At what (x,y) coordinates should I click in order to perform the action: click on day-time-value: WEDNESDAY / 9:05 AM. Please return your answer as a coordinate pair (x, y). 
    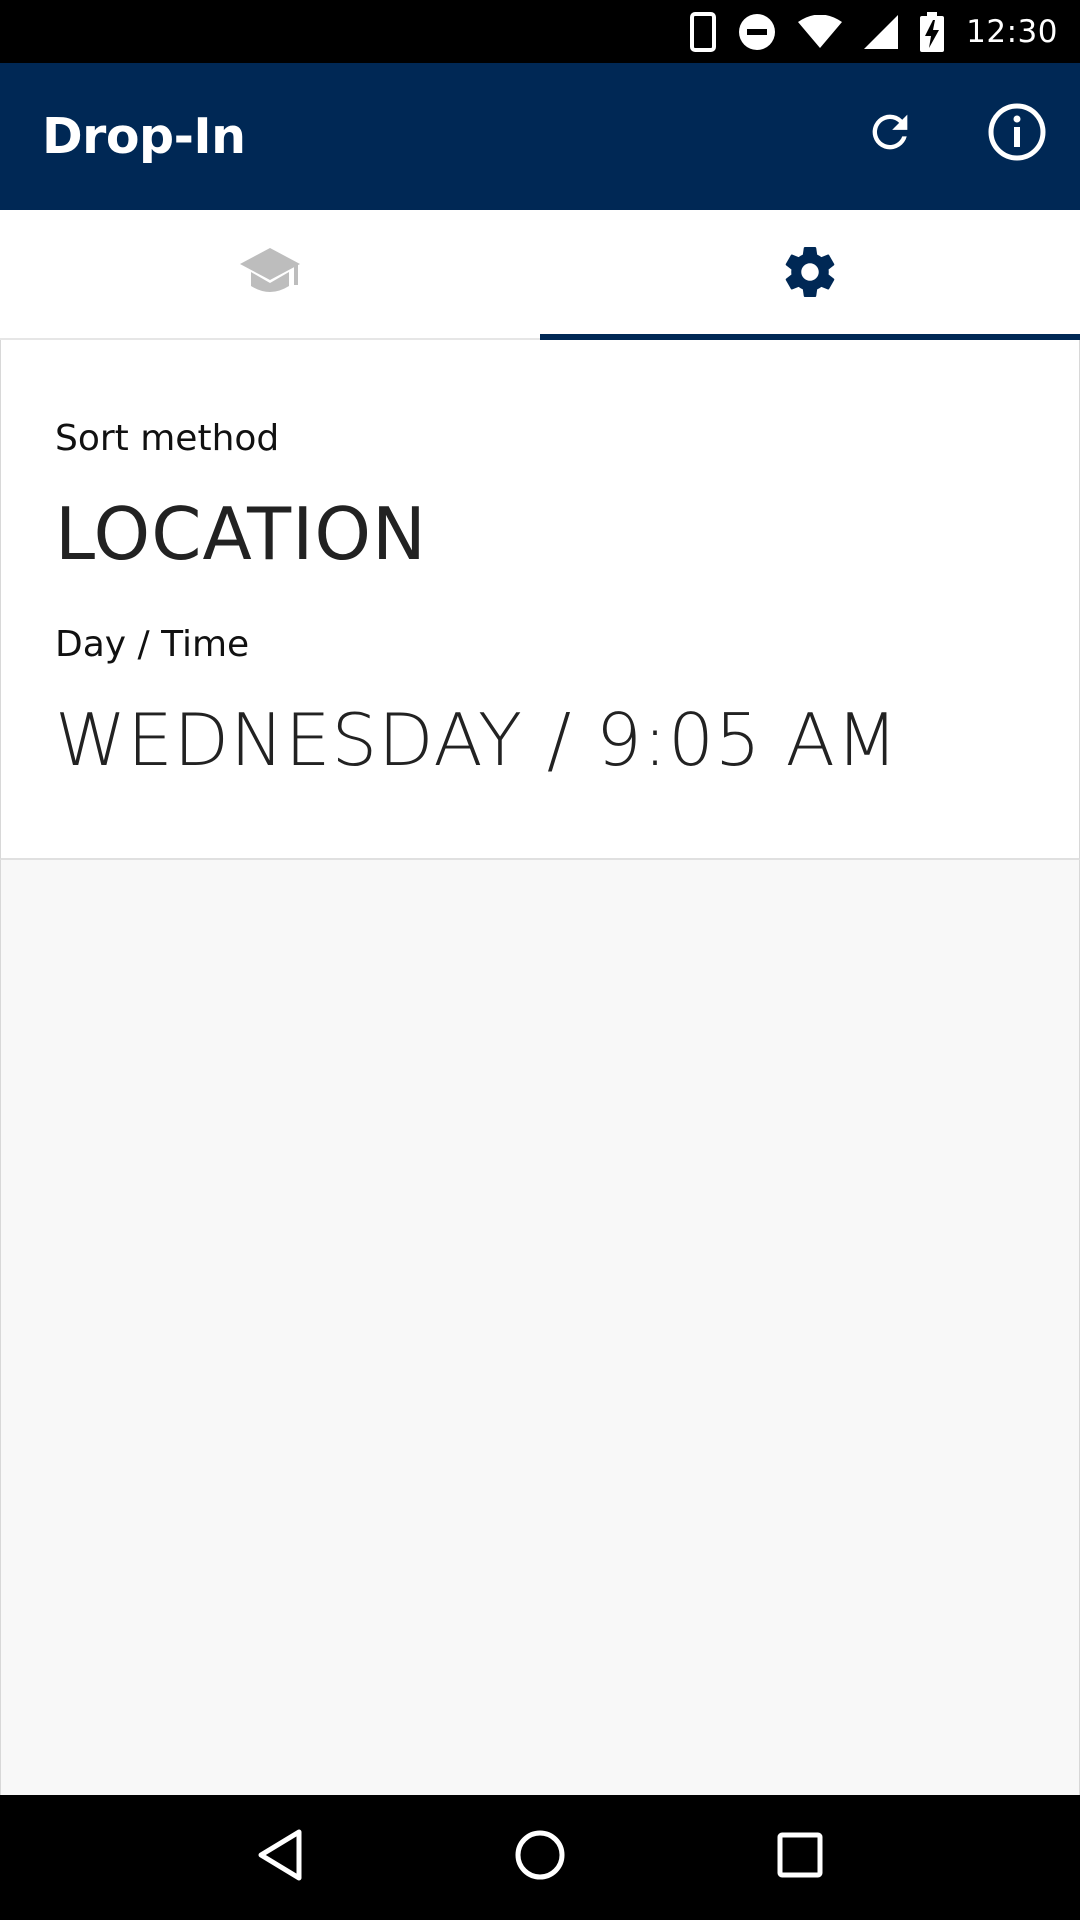
    Looking at the image, I should click on (477, 740).